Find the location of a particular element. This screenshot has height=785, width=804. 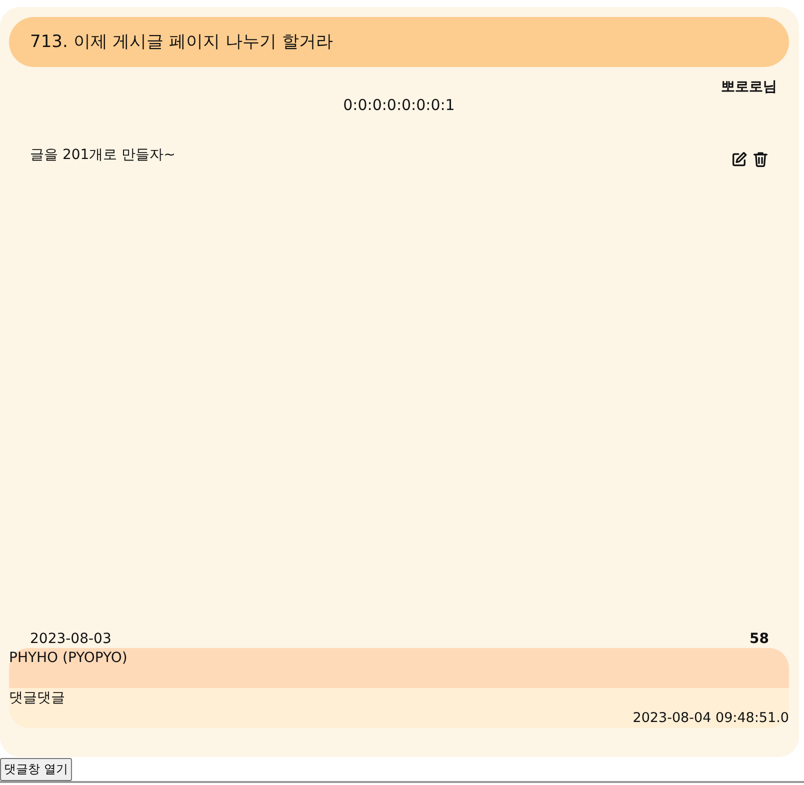

post-title: 713. 이제 게시글 페이지 나누기 할거라 is located at coordinates (399, 42).